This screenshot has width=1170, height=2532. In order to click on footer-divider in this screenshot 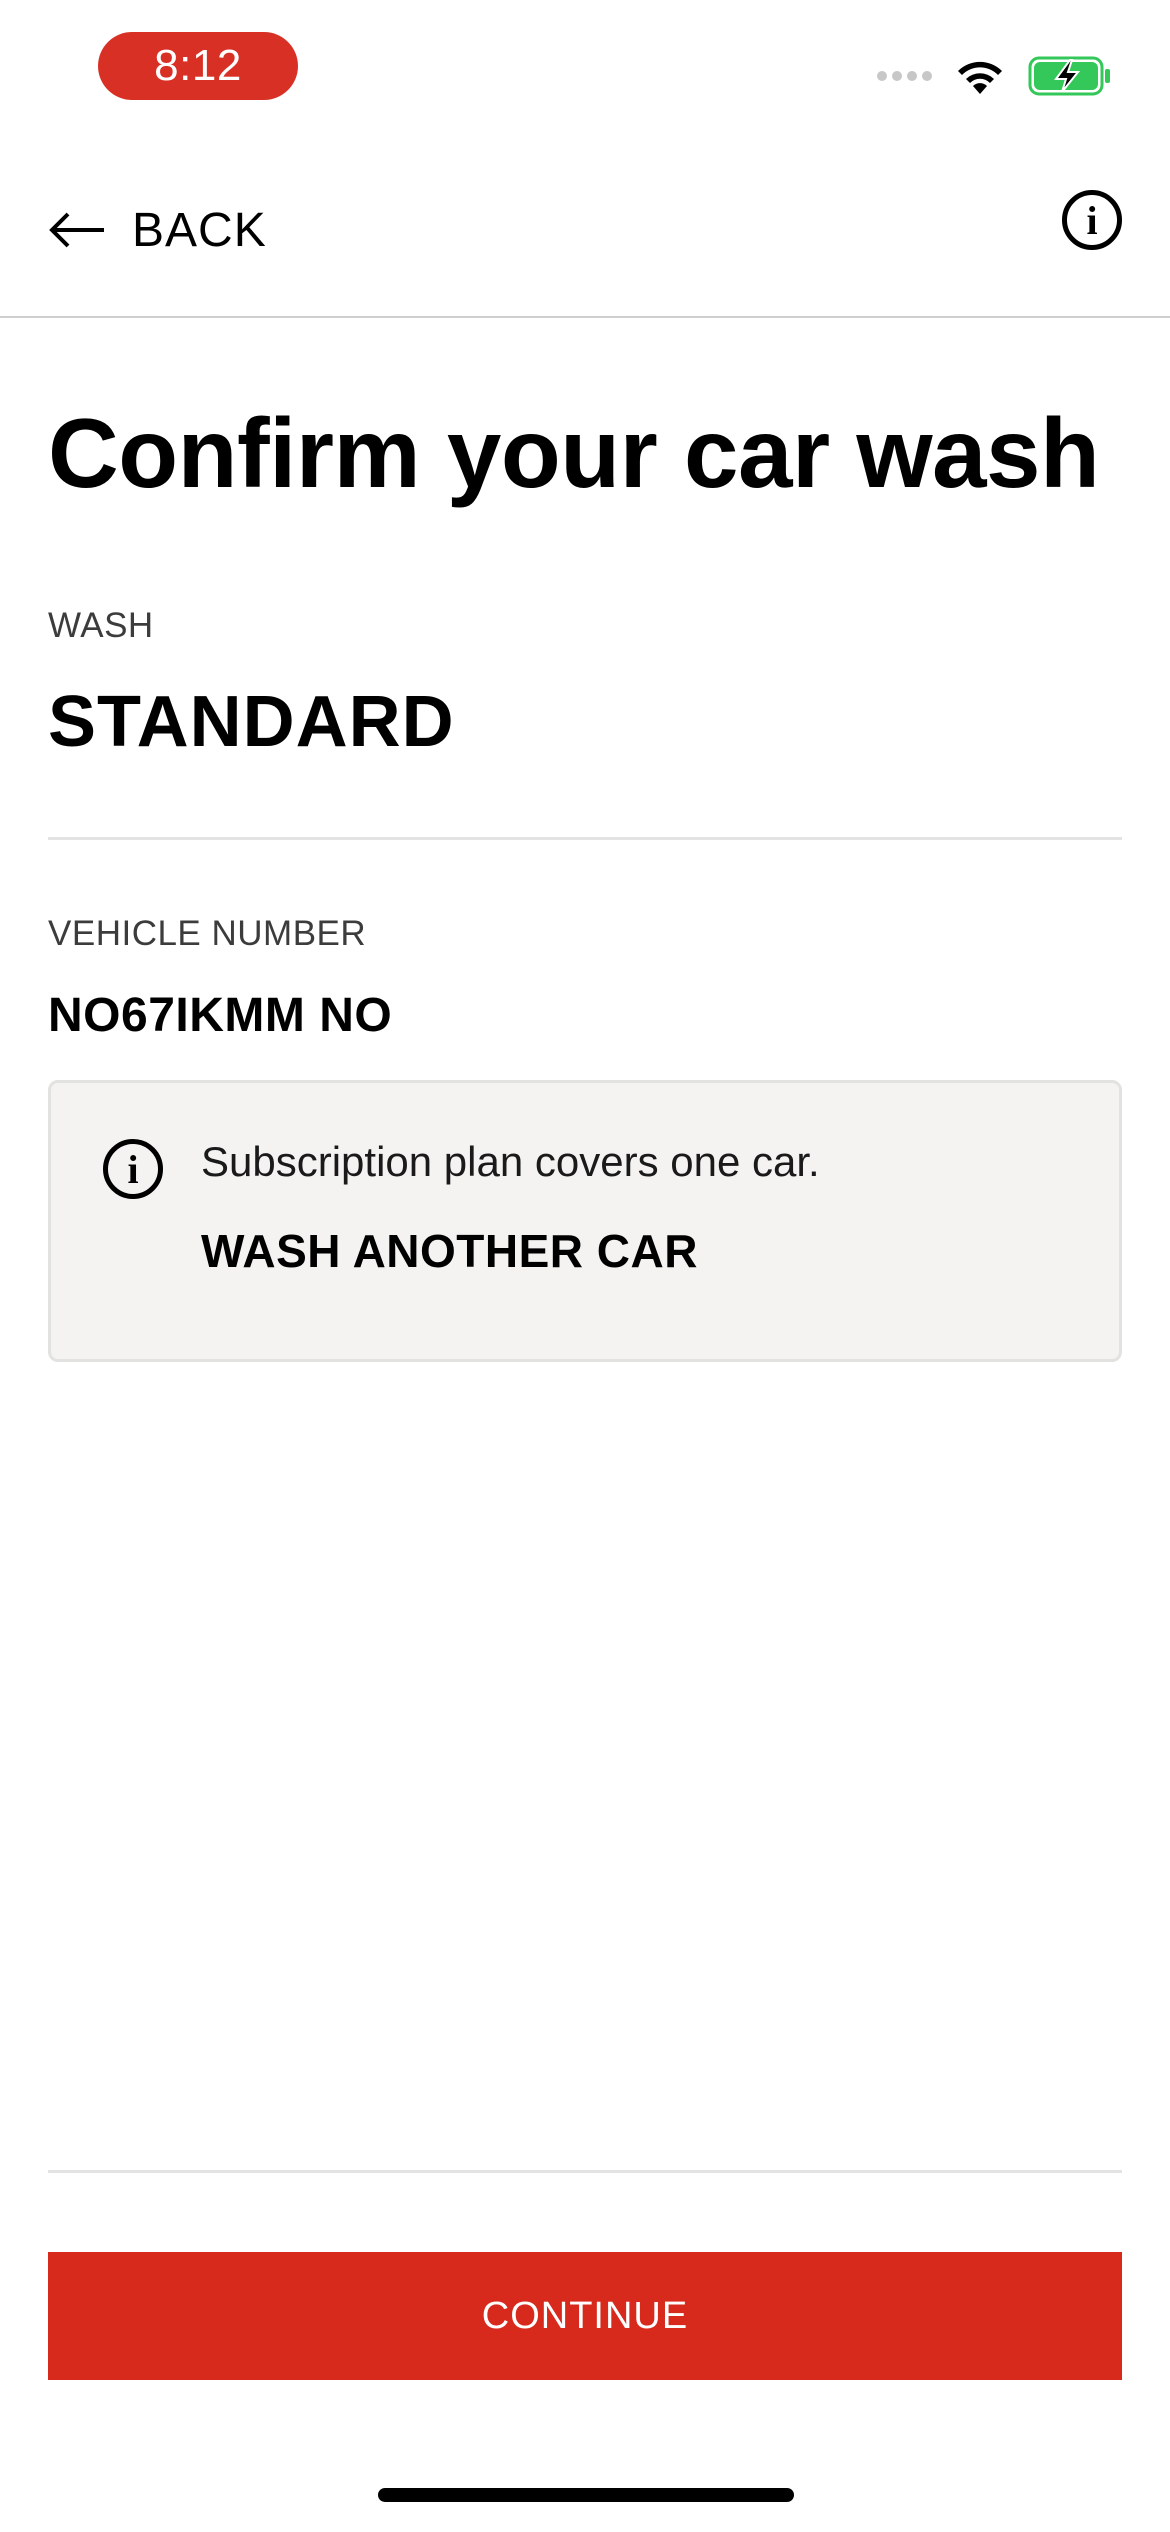, I will do `click(585, 2171)`.